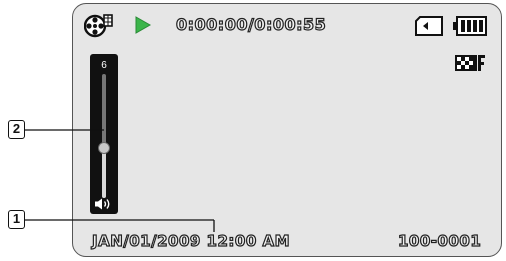  What do you see at coordinates (16, 129) in the screenshot?
I see `callout-2: 2` at bounding box center [16, 129].